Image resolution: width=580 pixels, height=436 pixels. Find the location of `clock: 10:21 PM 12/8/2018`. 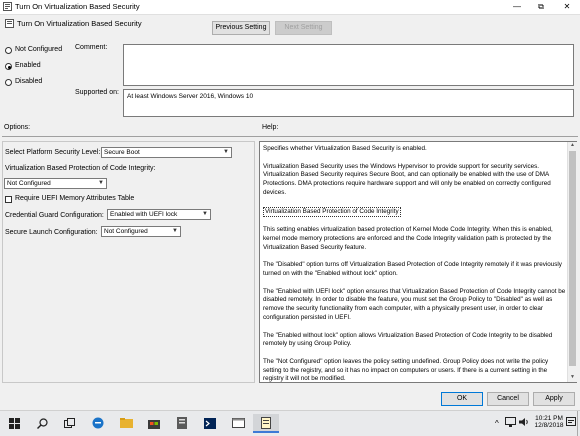

clock: 10:21 PM 12/8/2018 is located at coordinates (549, 422).